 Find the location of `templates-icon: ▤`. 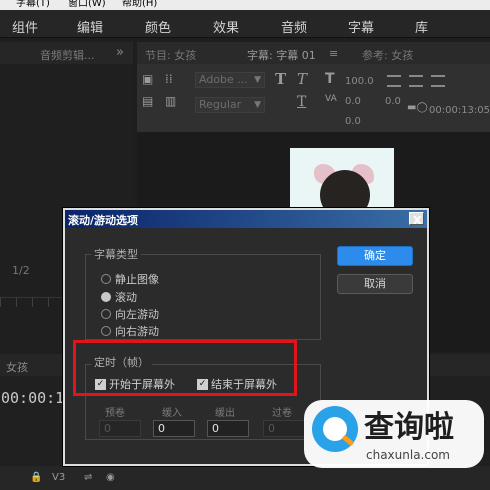

templates-icon: ▤ is located at coordinates (147, 101).